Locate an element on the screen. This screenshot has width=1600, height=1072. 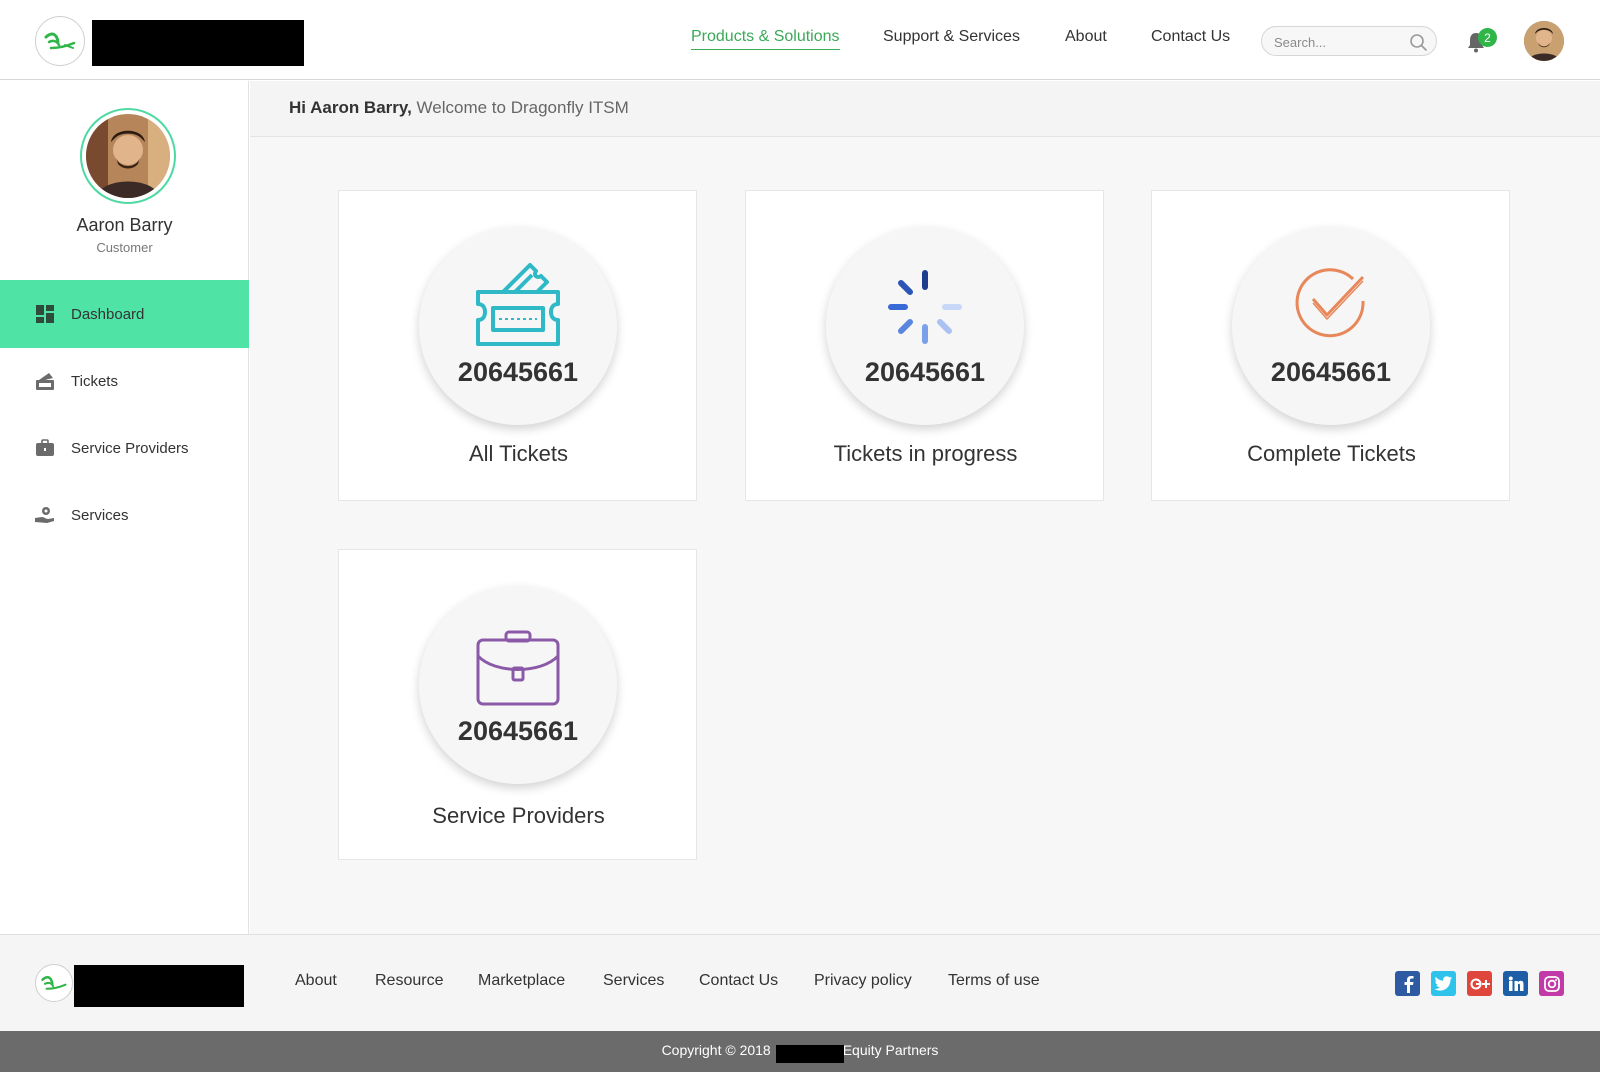
footer-link-marketplace: Marketplace is located at coordinates (521, 981).